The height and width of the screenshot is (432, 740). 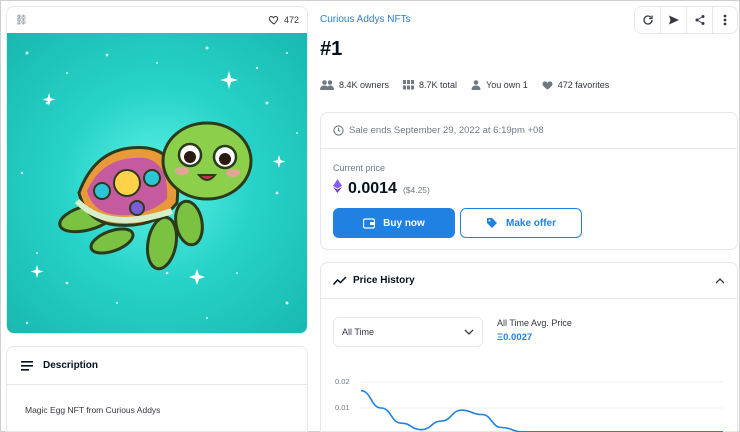 I want to click on likes-count: 472, so click(x=291, y=20).